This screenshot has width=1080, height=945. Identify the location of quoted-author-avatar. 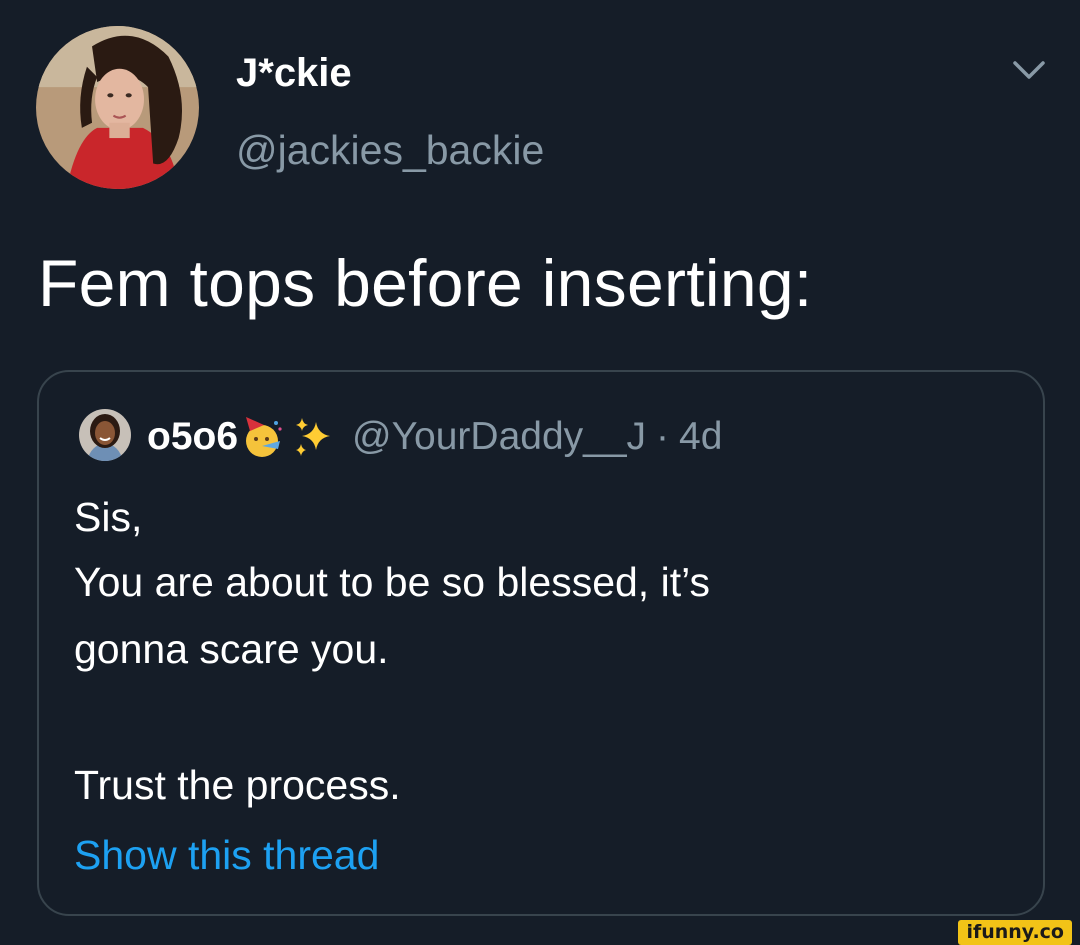
(105, 435).